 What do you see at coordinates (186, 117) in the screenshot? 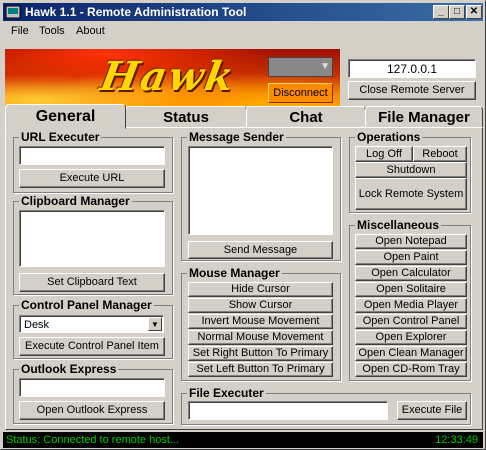
I see `tab-status: Status` at bounding box center [186, 117].